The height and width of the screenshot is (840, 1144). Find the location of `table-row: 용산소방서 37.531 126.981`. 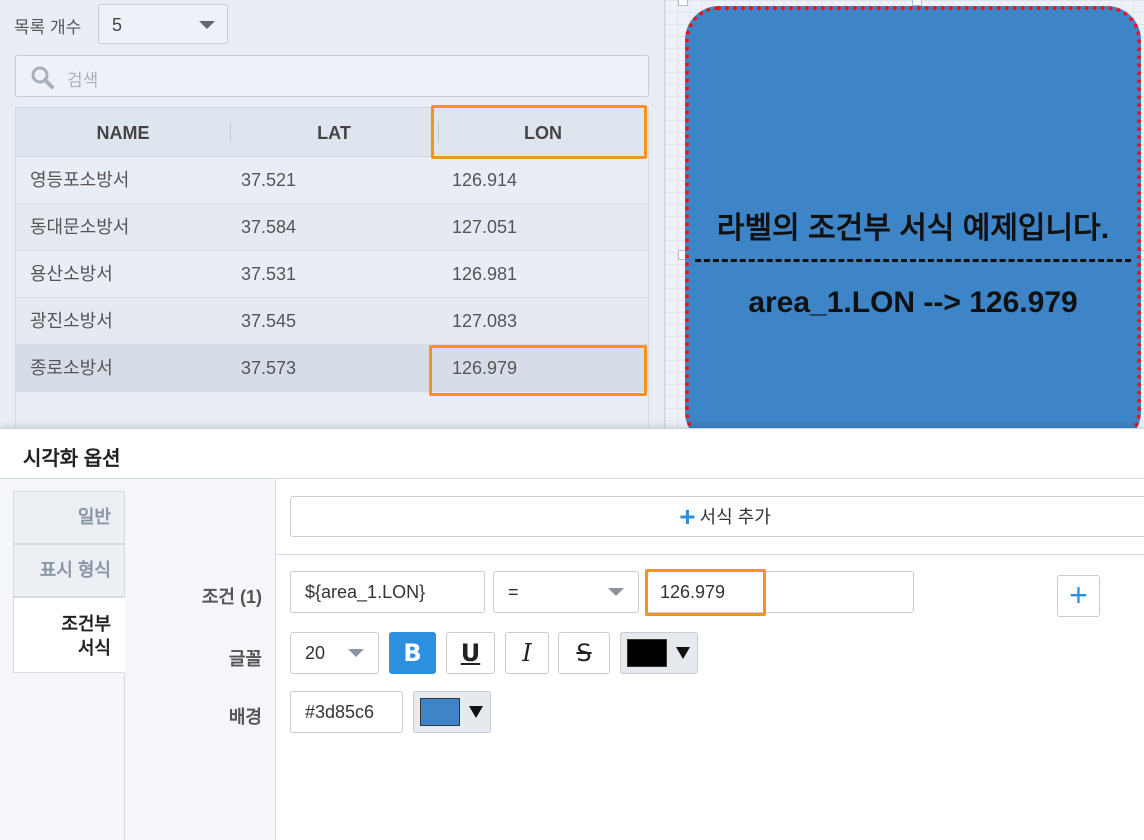

table-row: 용산소방서 37.531 126.981 is located at coordinates (332, 274).